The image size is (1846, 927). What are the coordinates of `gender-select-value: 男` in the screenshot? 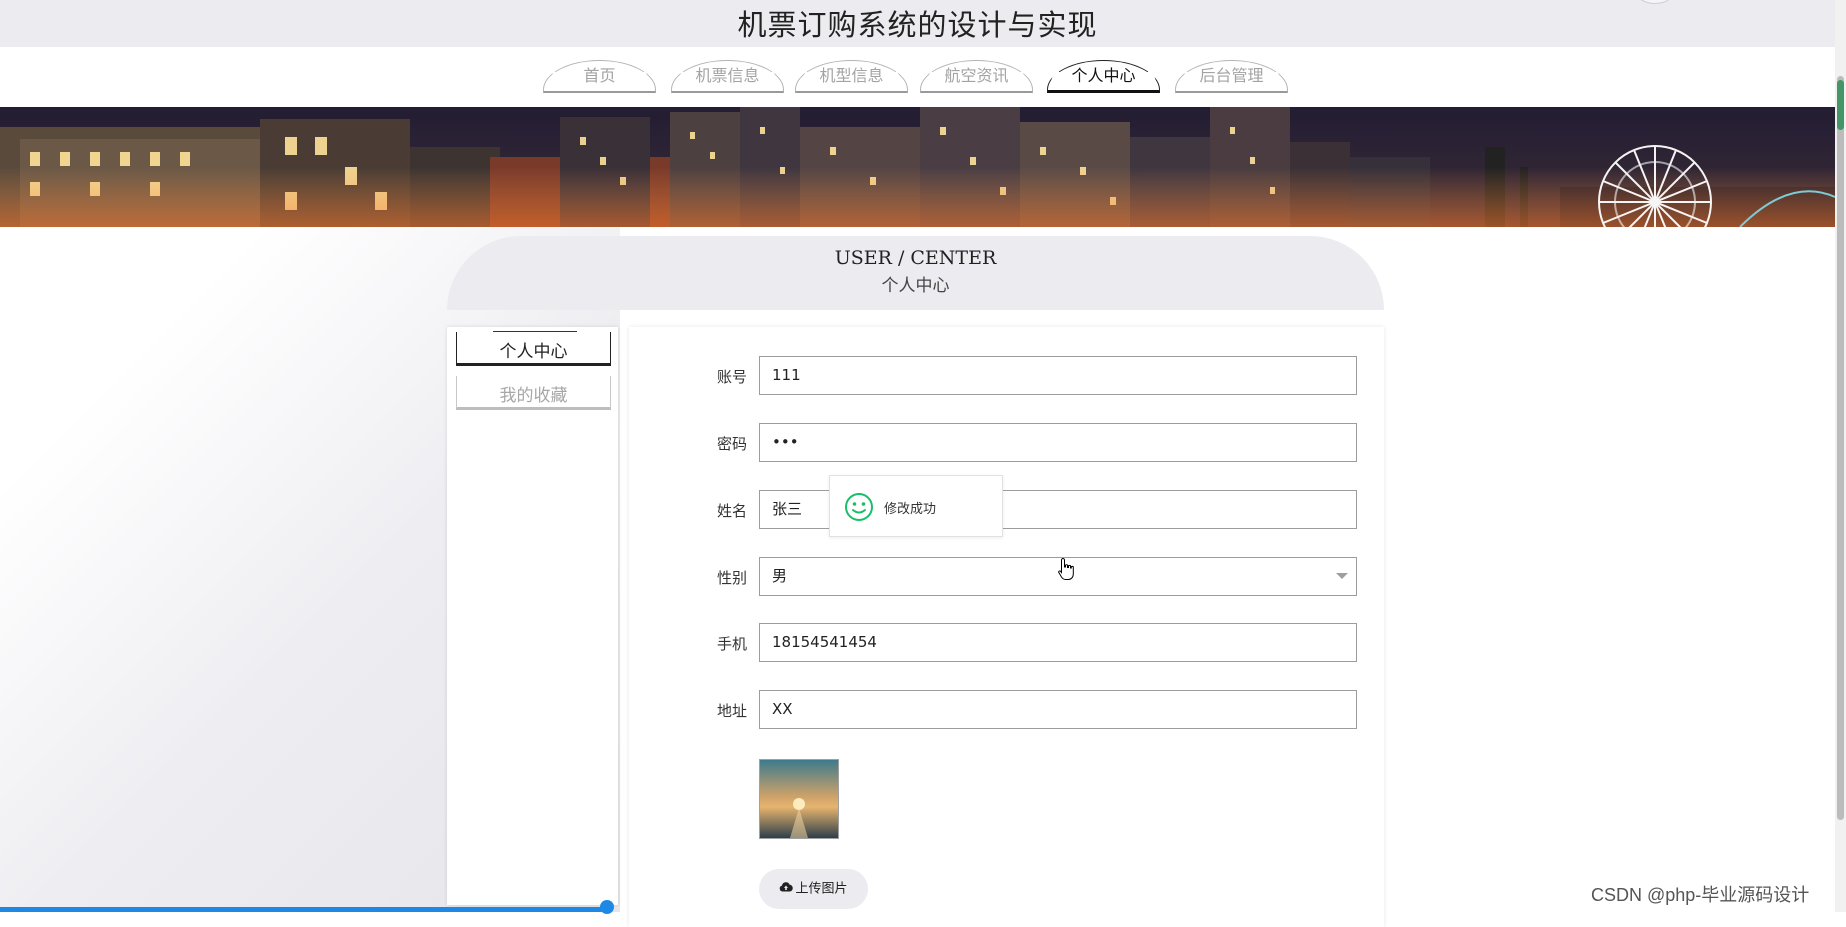 It's located at (780, 576).